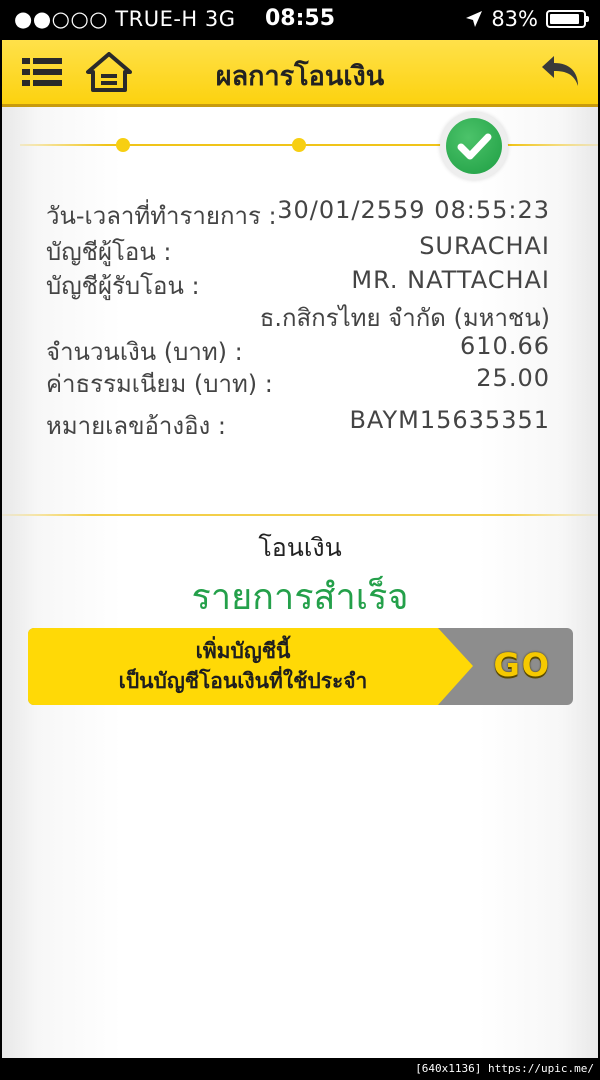 This screenshot has width=600, height=1080. What do you see at coordinates (243, 681) in the screenshot?
I see `banner-line-2: เป็นบัญชีโอนเงินที่ใช้ประจำ` at bounding box center [243, 681].